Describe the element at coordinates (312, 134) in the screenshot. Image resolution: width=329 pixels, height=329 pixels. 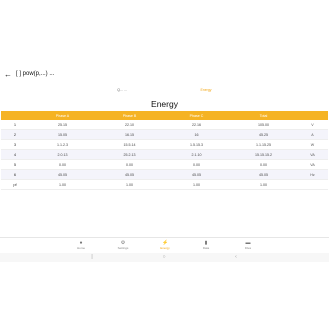
I see `unit-cell: A` at that location.